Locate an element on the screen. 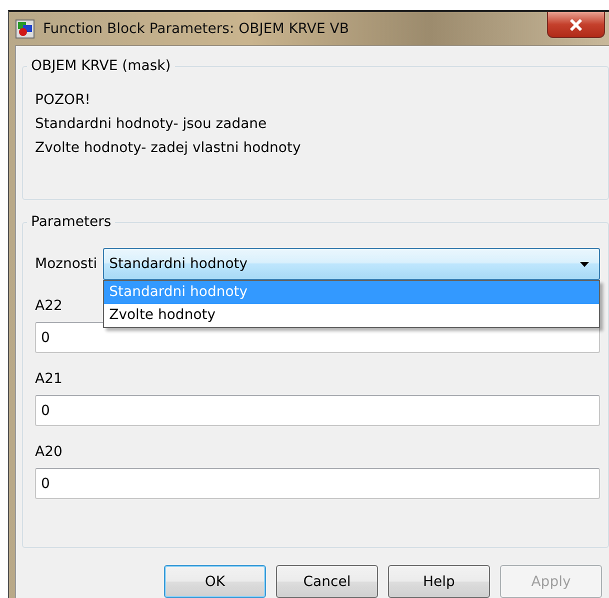 The height and width of the screenshot is (598, 609). window-title: Function Block Parameters: OBJEM KRVE VB is located at coordinates (196, 28).